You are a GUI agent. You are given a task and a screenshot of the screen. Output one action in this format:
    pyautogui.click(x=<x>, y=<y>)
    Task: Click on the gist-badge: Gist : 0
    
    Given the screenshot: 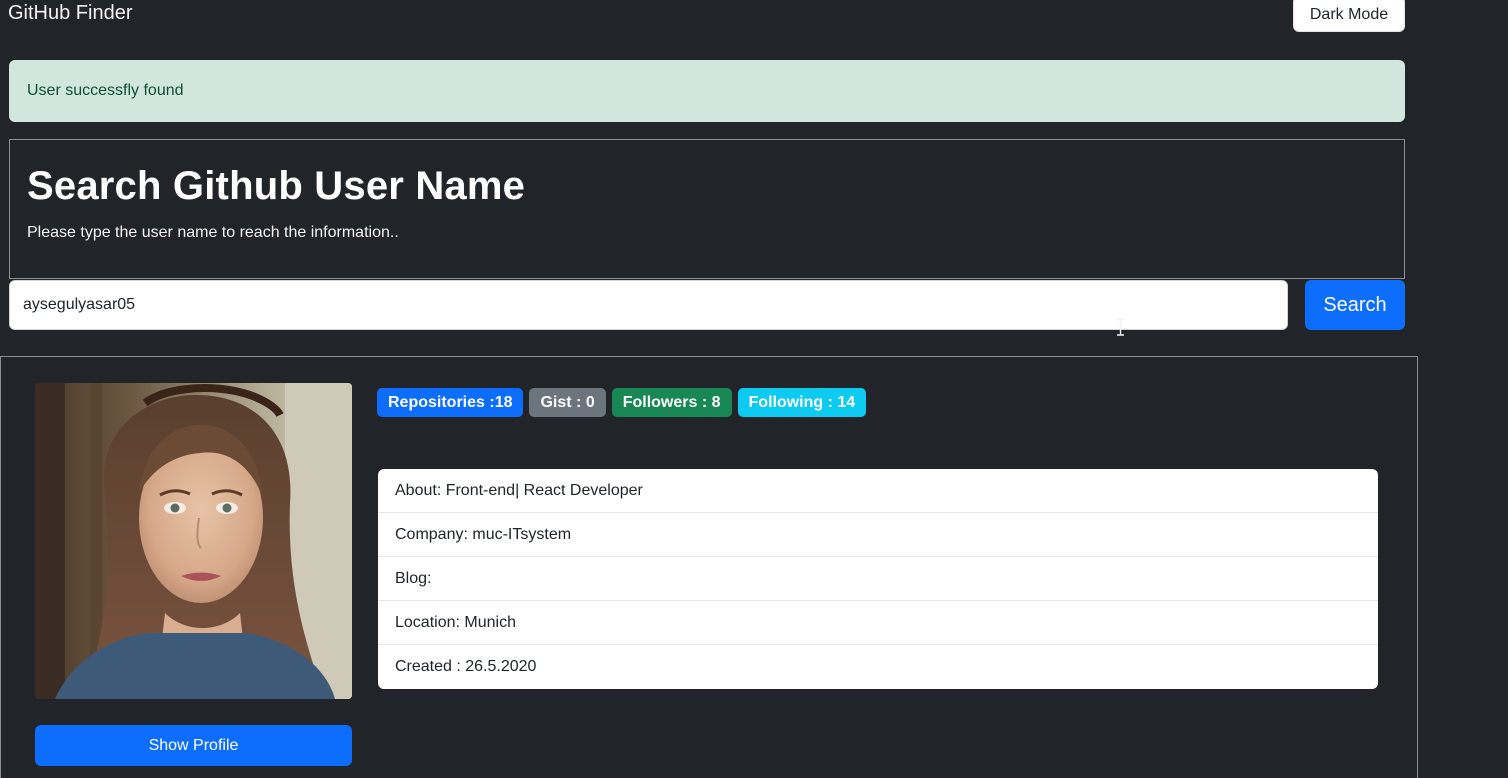 What is the action you would take?
    pyautogui.click(x=567, y=402)
    